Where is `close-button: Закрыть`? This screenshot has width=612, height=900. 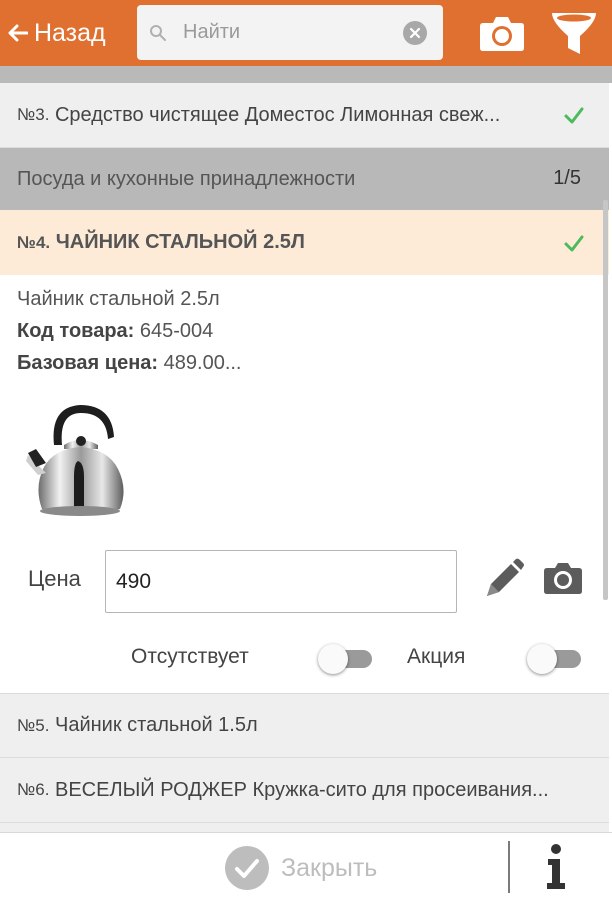 close-button: Закрыть is located at coordinates (301, 868).